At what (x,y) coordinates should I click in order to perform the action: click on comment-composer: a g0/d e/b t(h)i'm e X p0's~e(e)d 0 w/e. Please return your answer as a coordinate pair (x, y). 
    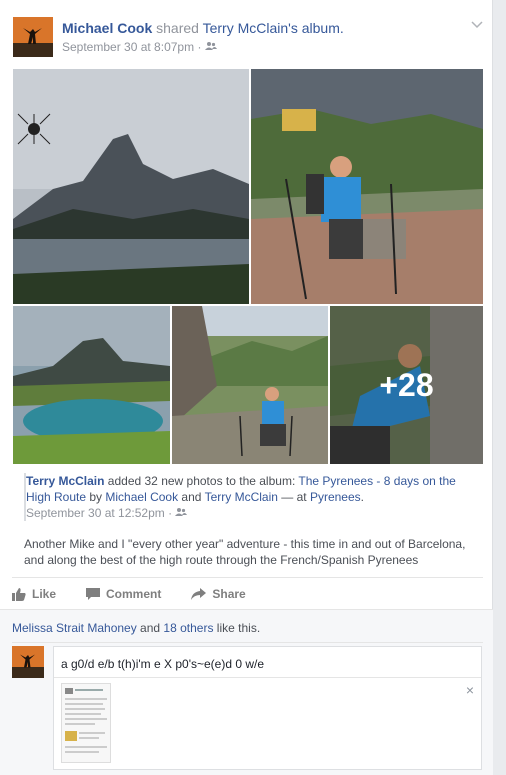
    Looking at the image, I should click on (267, 708).